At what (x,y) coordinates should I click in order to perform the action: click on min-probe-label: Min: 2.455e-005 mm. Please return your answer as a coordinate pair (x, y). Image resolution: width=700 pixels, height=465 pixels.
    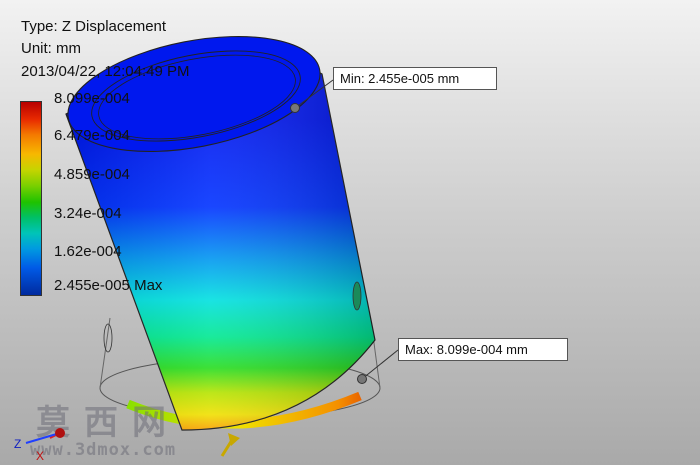
    Looking at the image, I should click on (415, 78).